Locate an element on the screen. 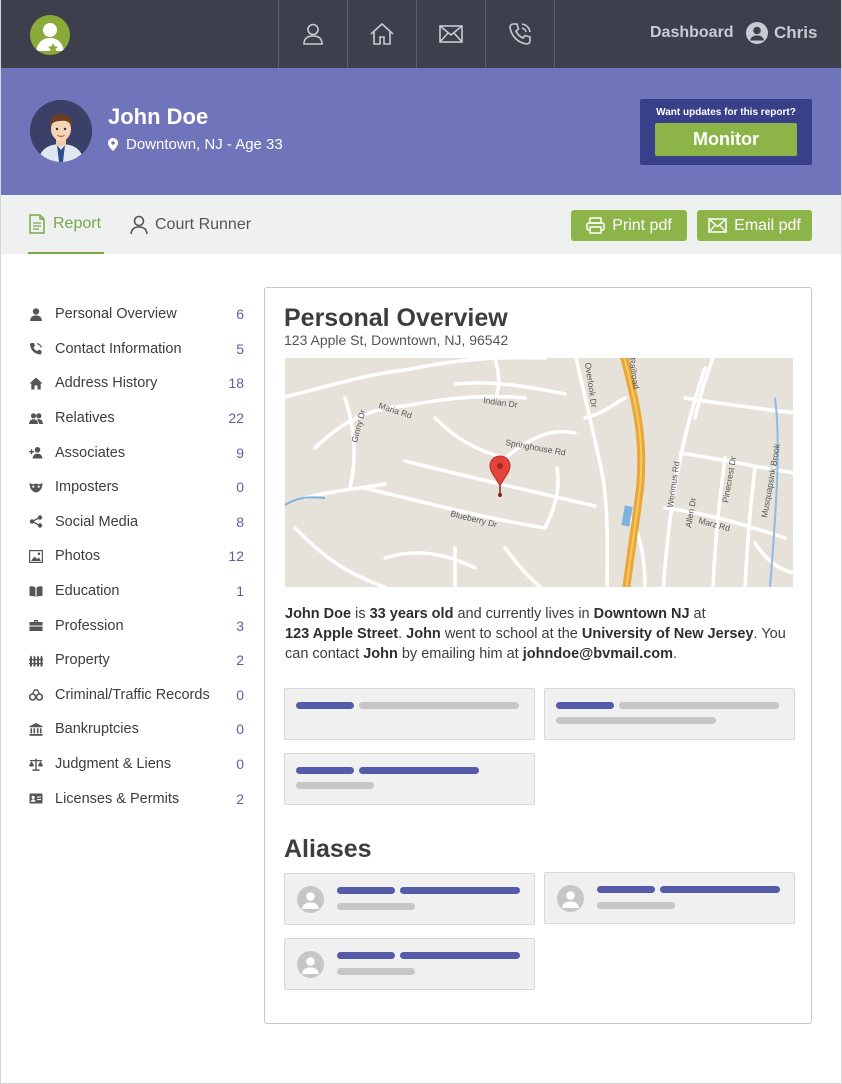  tab-report: Report is located at coordinates (66, 224).